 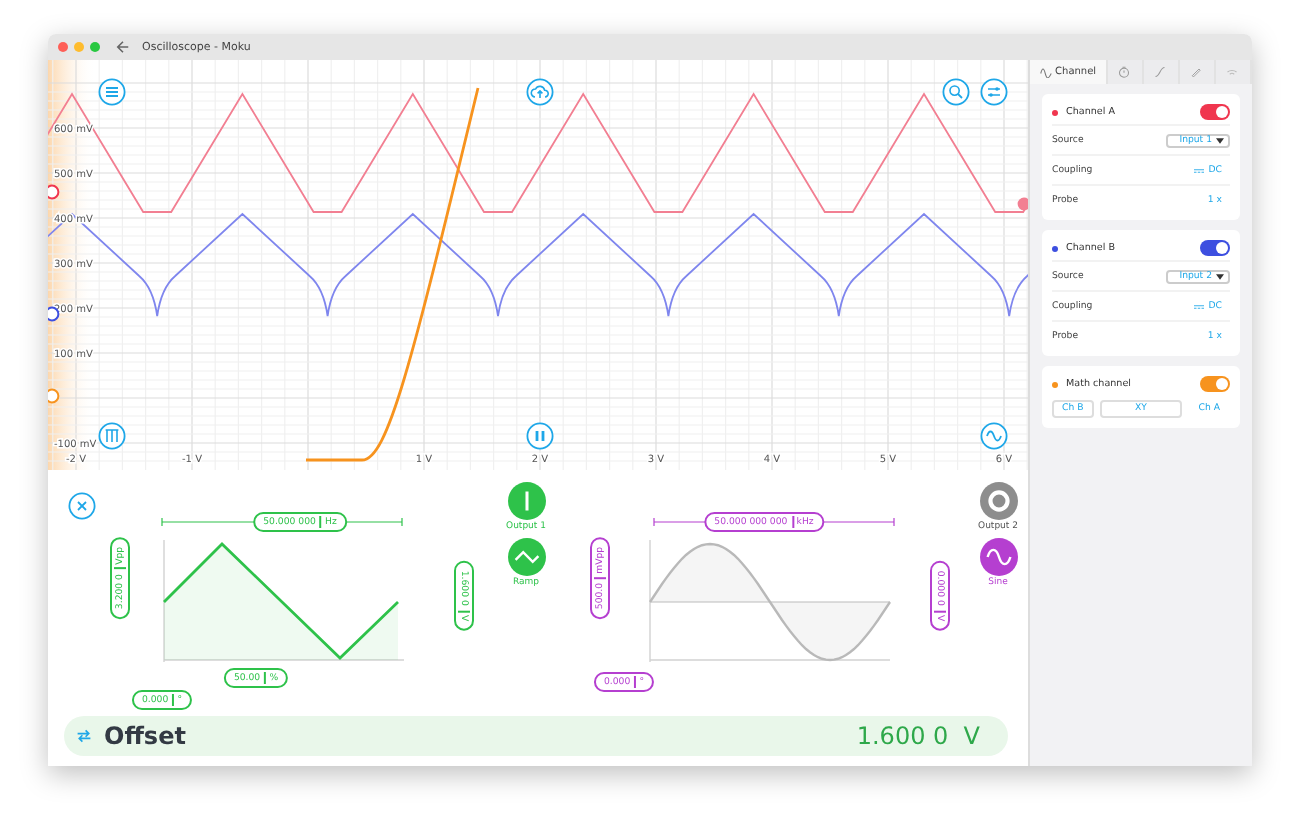 What do you see at coordinates (82, 506) in the screenshot?
I see `close-icon` at bounding box center [82, 506].